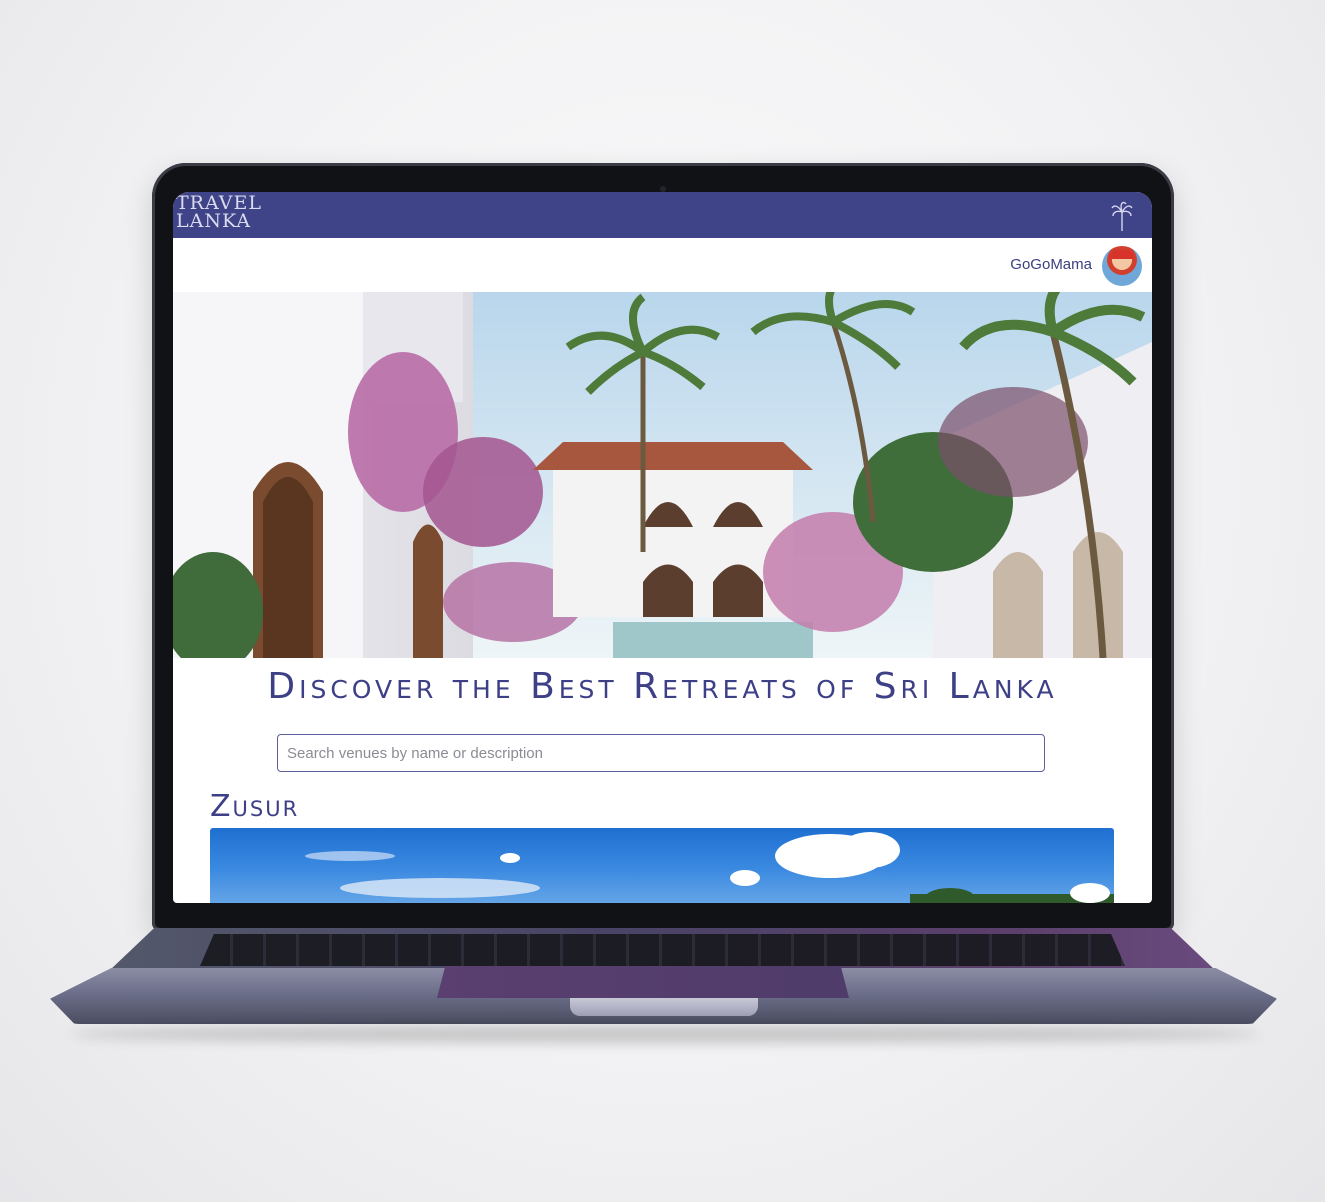 The image size is (1325, 1202). I want to click on top-navigation-bar: TRAVEL LANKA, so click(662, 215).